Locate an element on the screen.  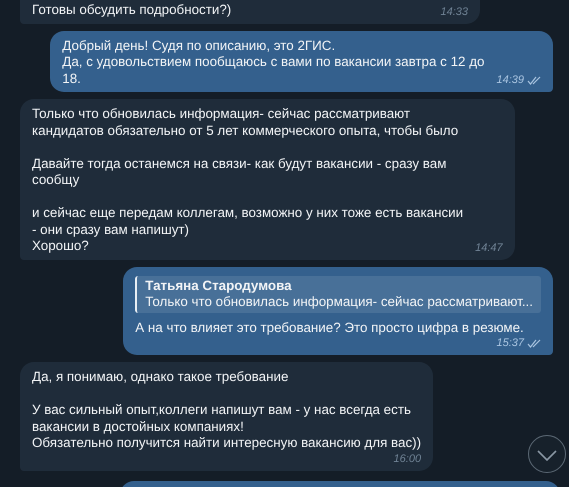
message-text: А на что влияет это требование? Это просто цифра в резюме. is located at coordinates (330, 328).